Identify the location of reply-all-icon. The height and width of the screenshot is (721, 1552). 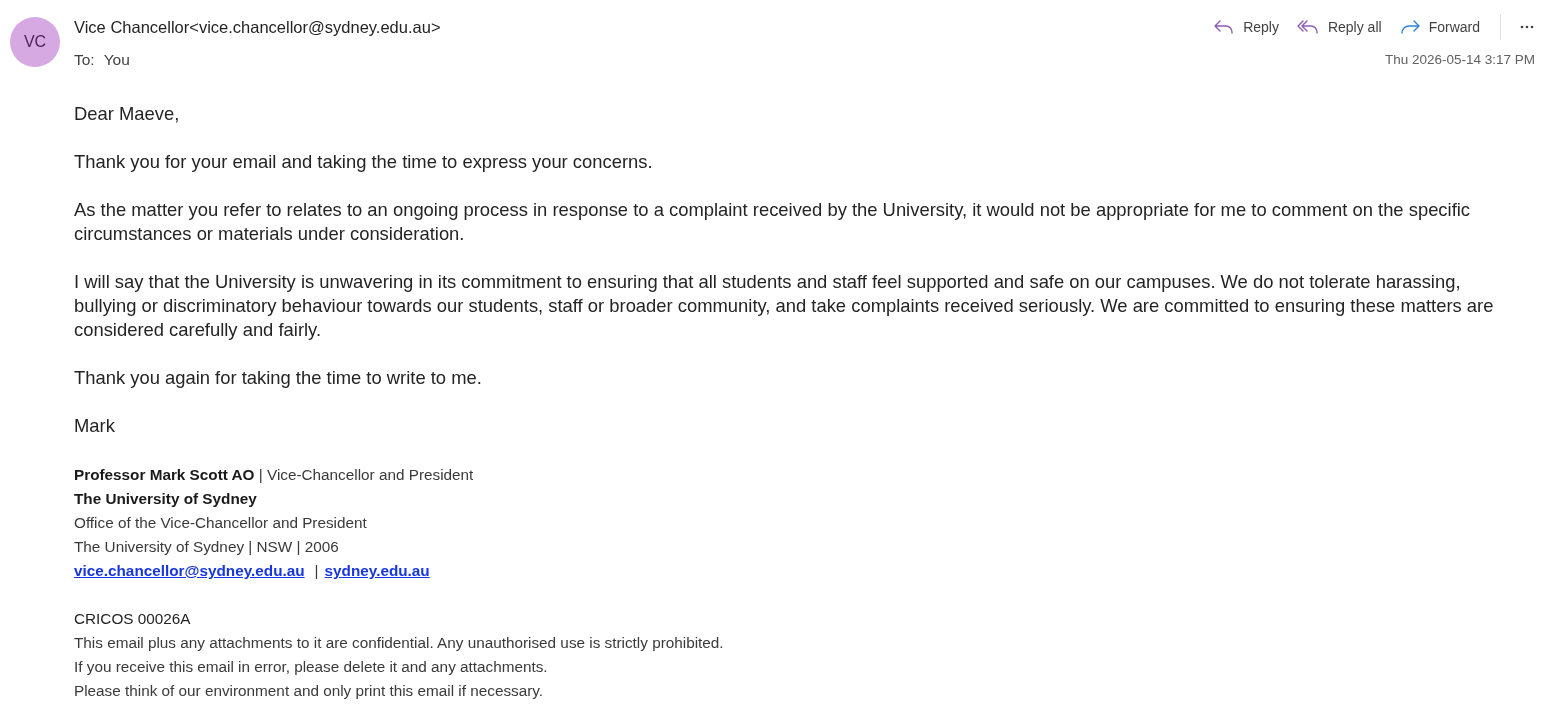
(1307, 27).